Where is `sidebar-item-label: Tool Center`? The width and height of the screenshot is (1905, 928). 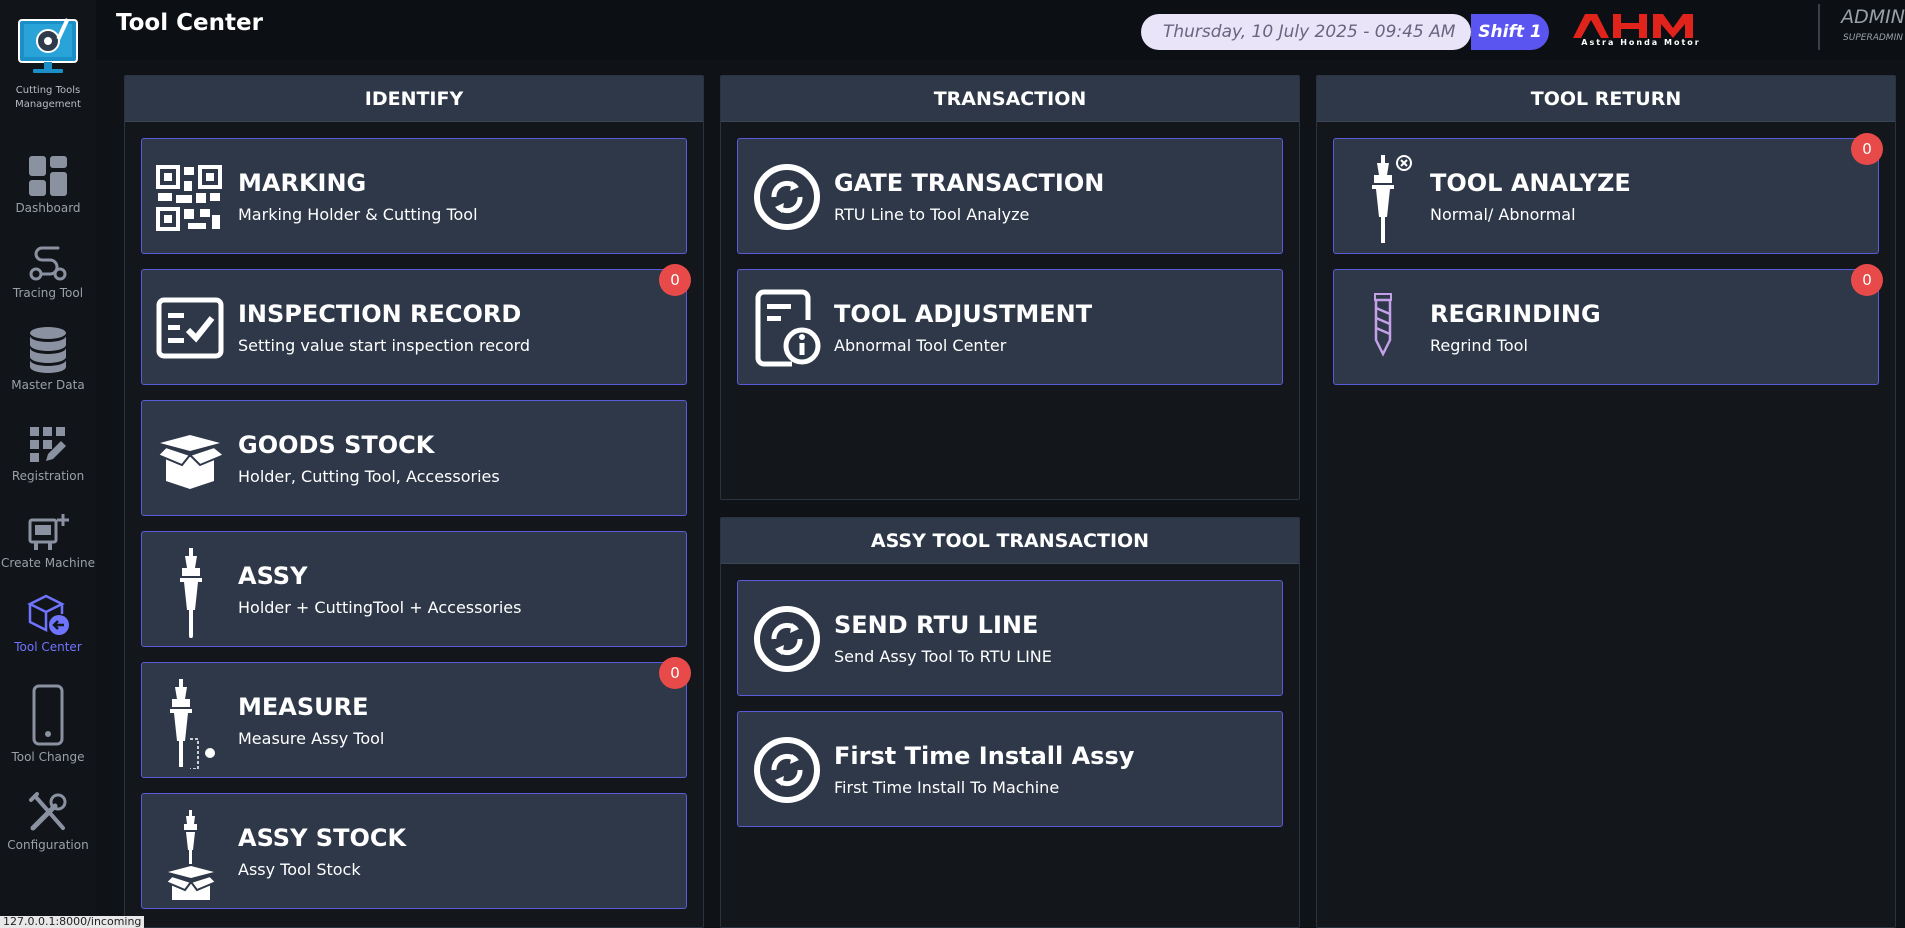 sidebar-item-label: Tool Center is located at coordinates (48, 647).